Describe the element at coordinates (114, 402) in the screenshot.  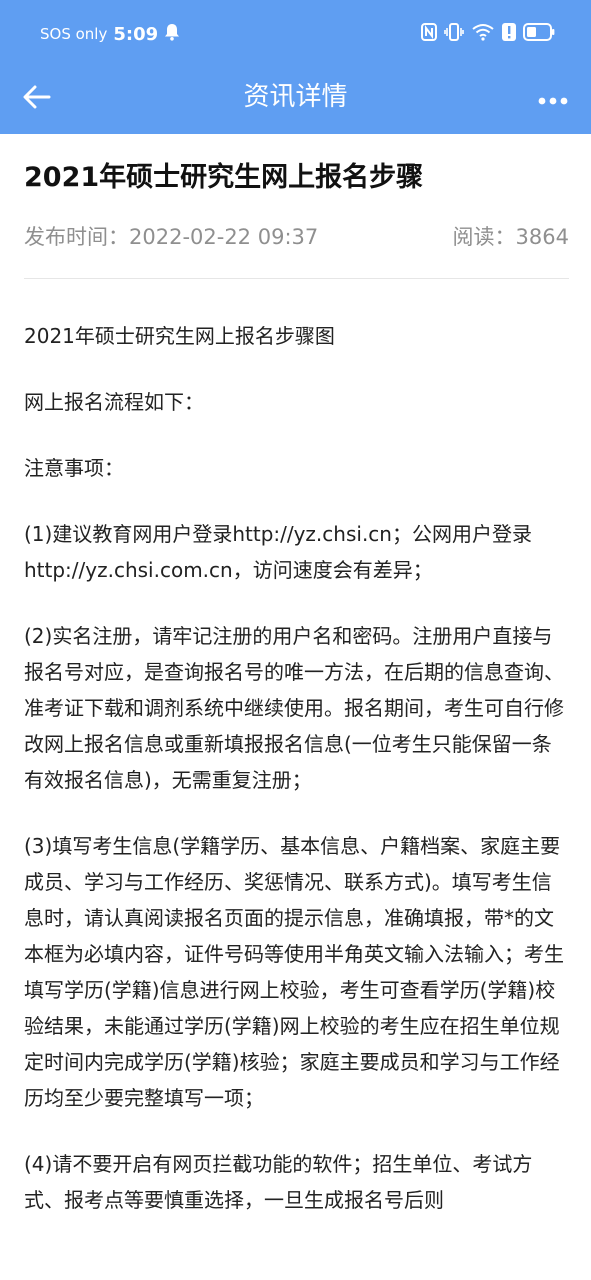
I see `article-paragraph: 网上报名流程如下：` at that location.